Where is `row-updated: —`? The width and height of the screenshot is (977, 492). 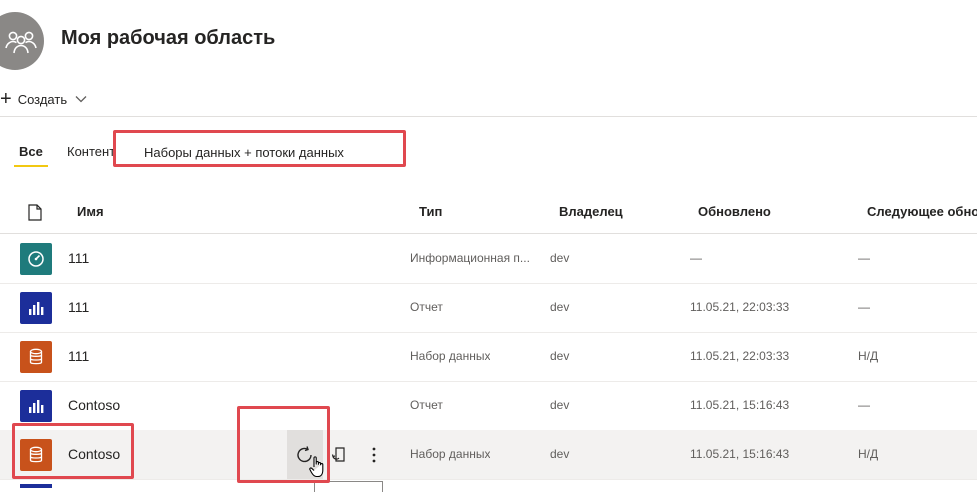 row-updated: — is located at coordinates (696, 258).